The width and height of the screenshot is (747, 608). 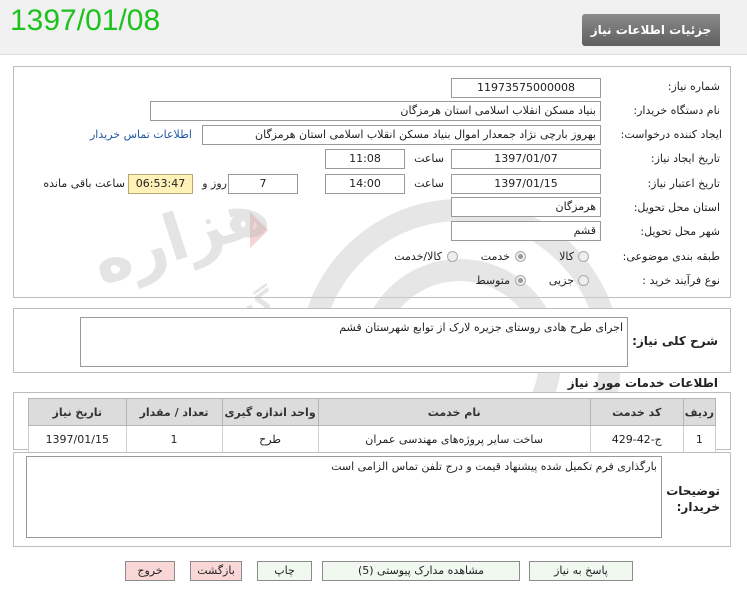 I want to click on process-medium-radio, so click(x=520, y=280).